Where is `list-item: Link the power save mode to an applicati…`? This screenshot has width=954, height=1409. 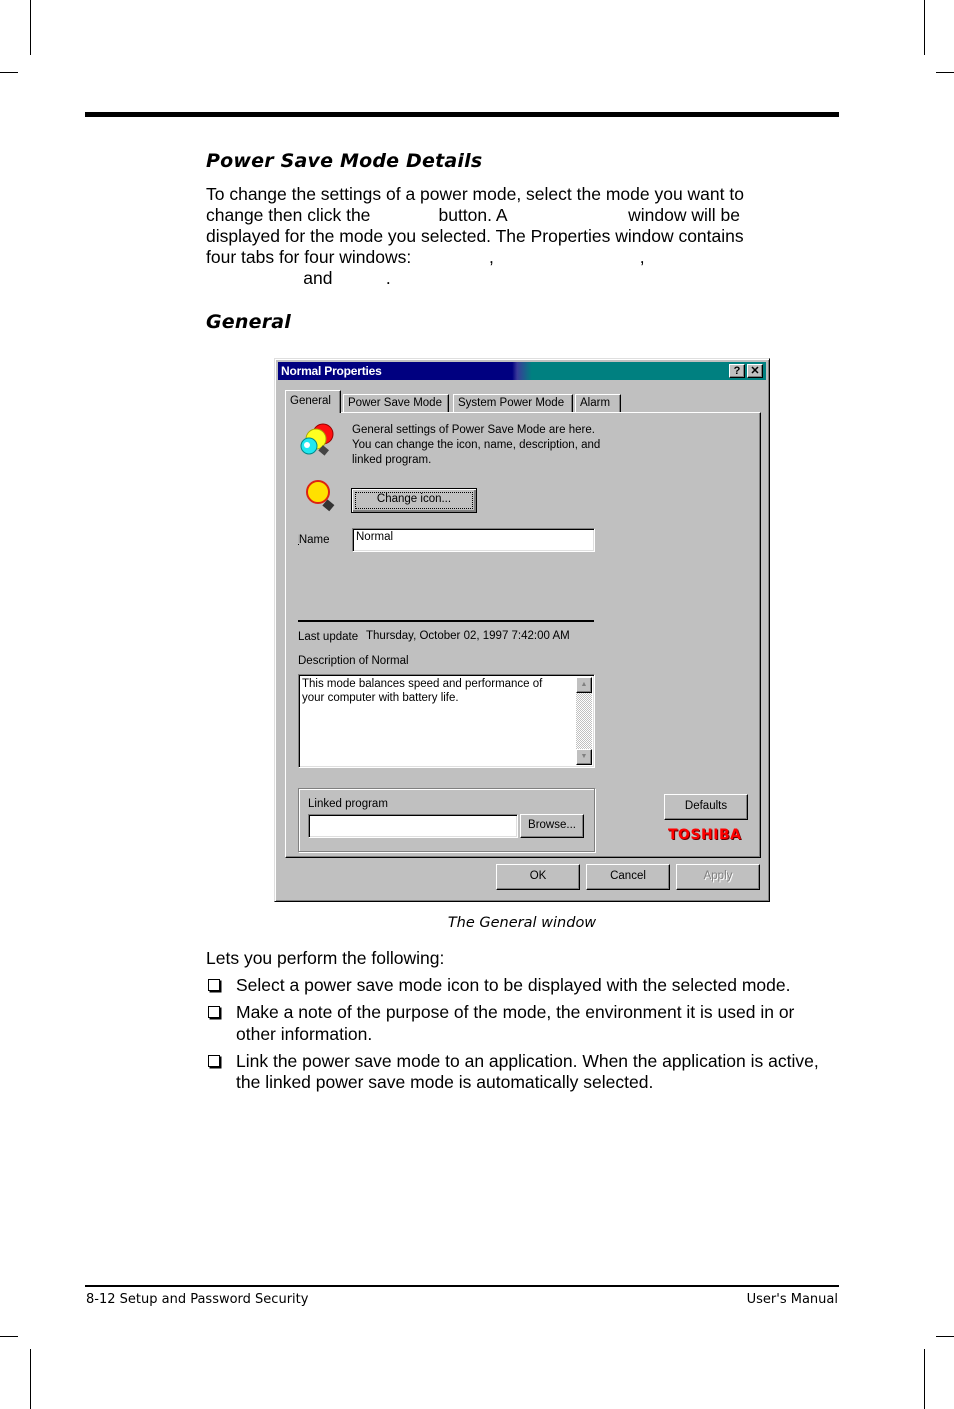
list-item: Link the power save mode to an applicati… is located at coordinates (521, 1072).